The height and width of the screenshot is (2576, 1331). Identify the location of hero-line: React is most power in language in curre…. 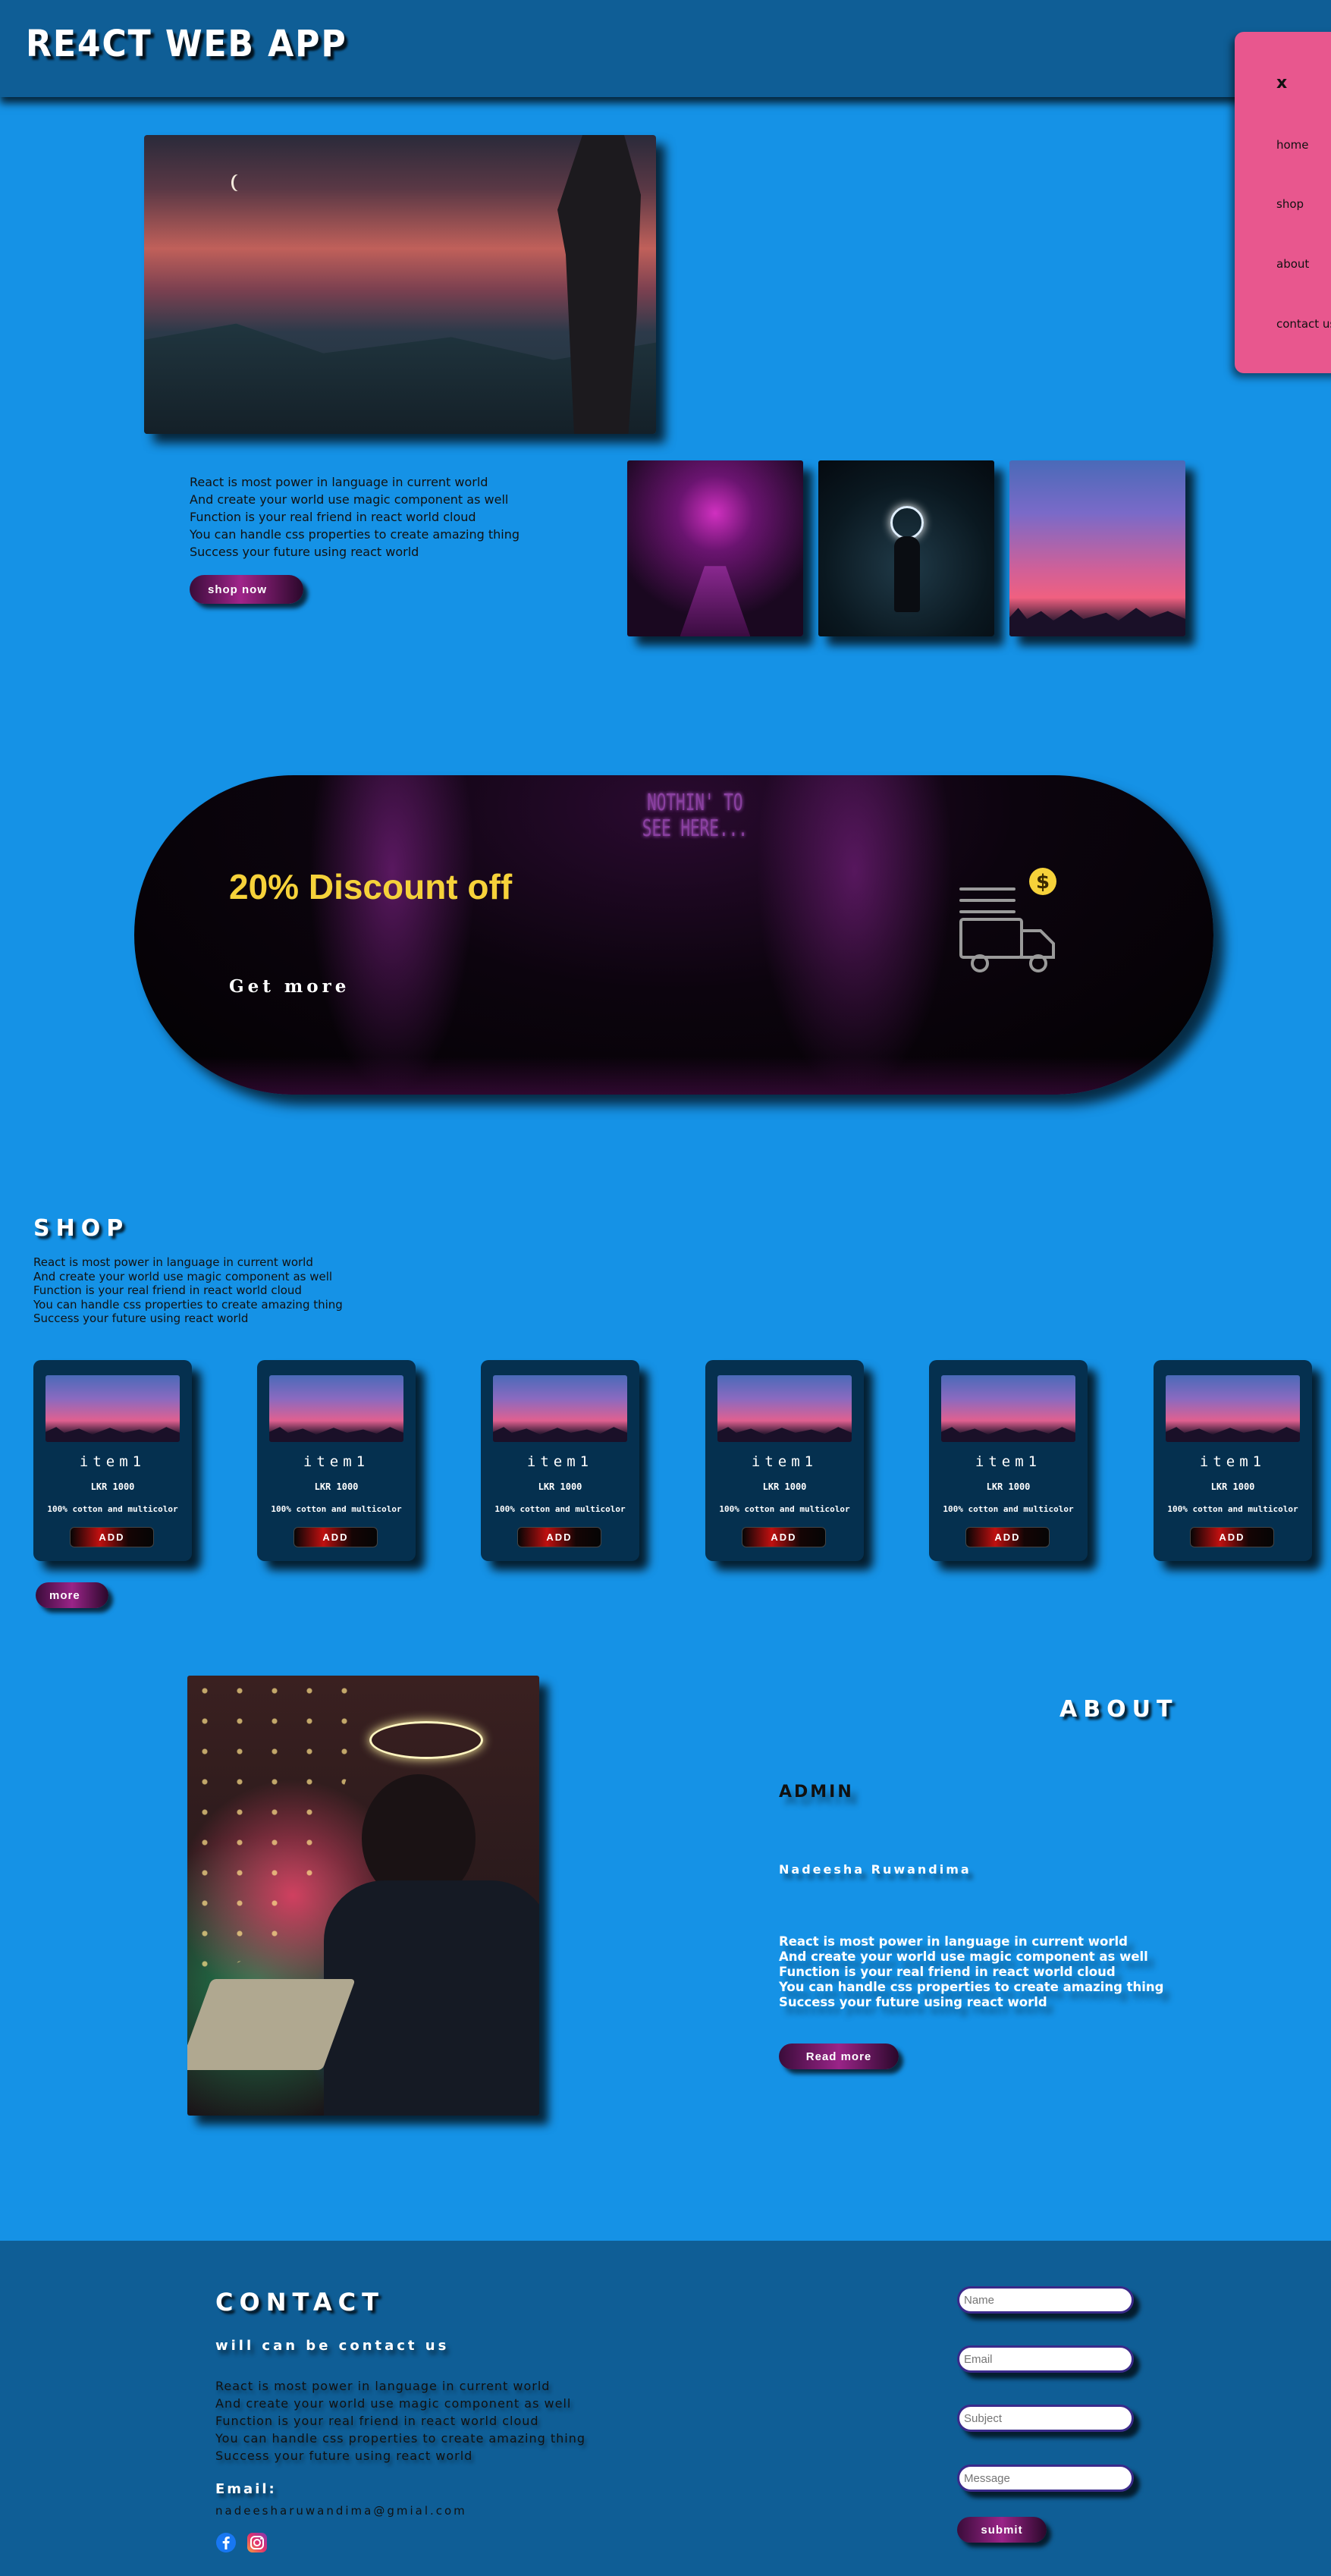
(339, 482).